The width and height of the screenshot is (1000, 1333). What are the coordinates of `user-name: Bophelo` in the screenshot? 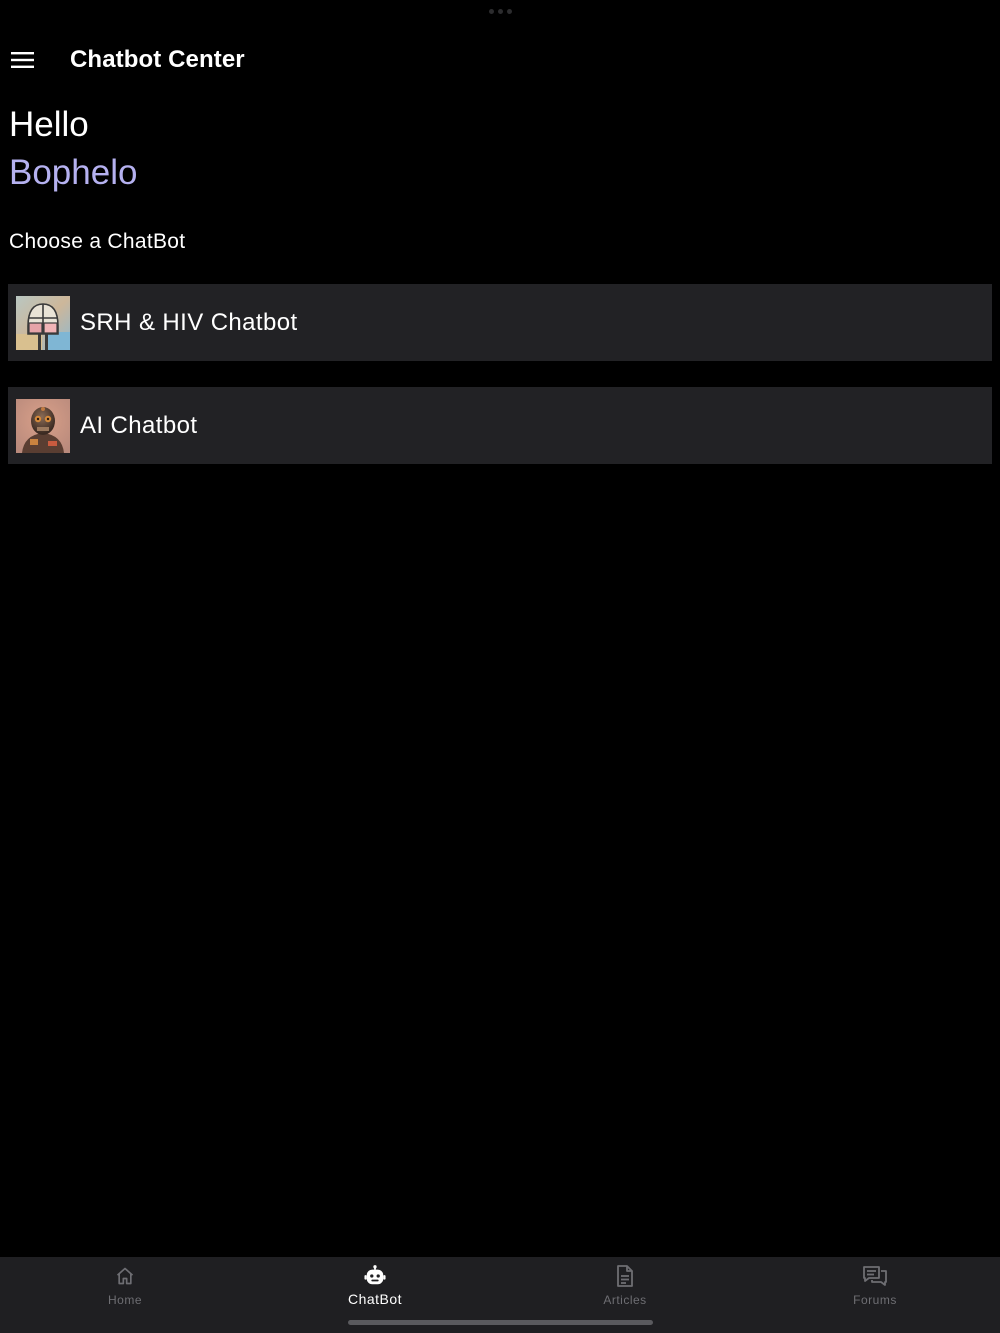 It's located at (73, 172).